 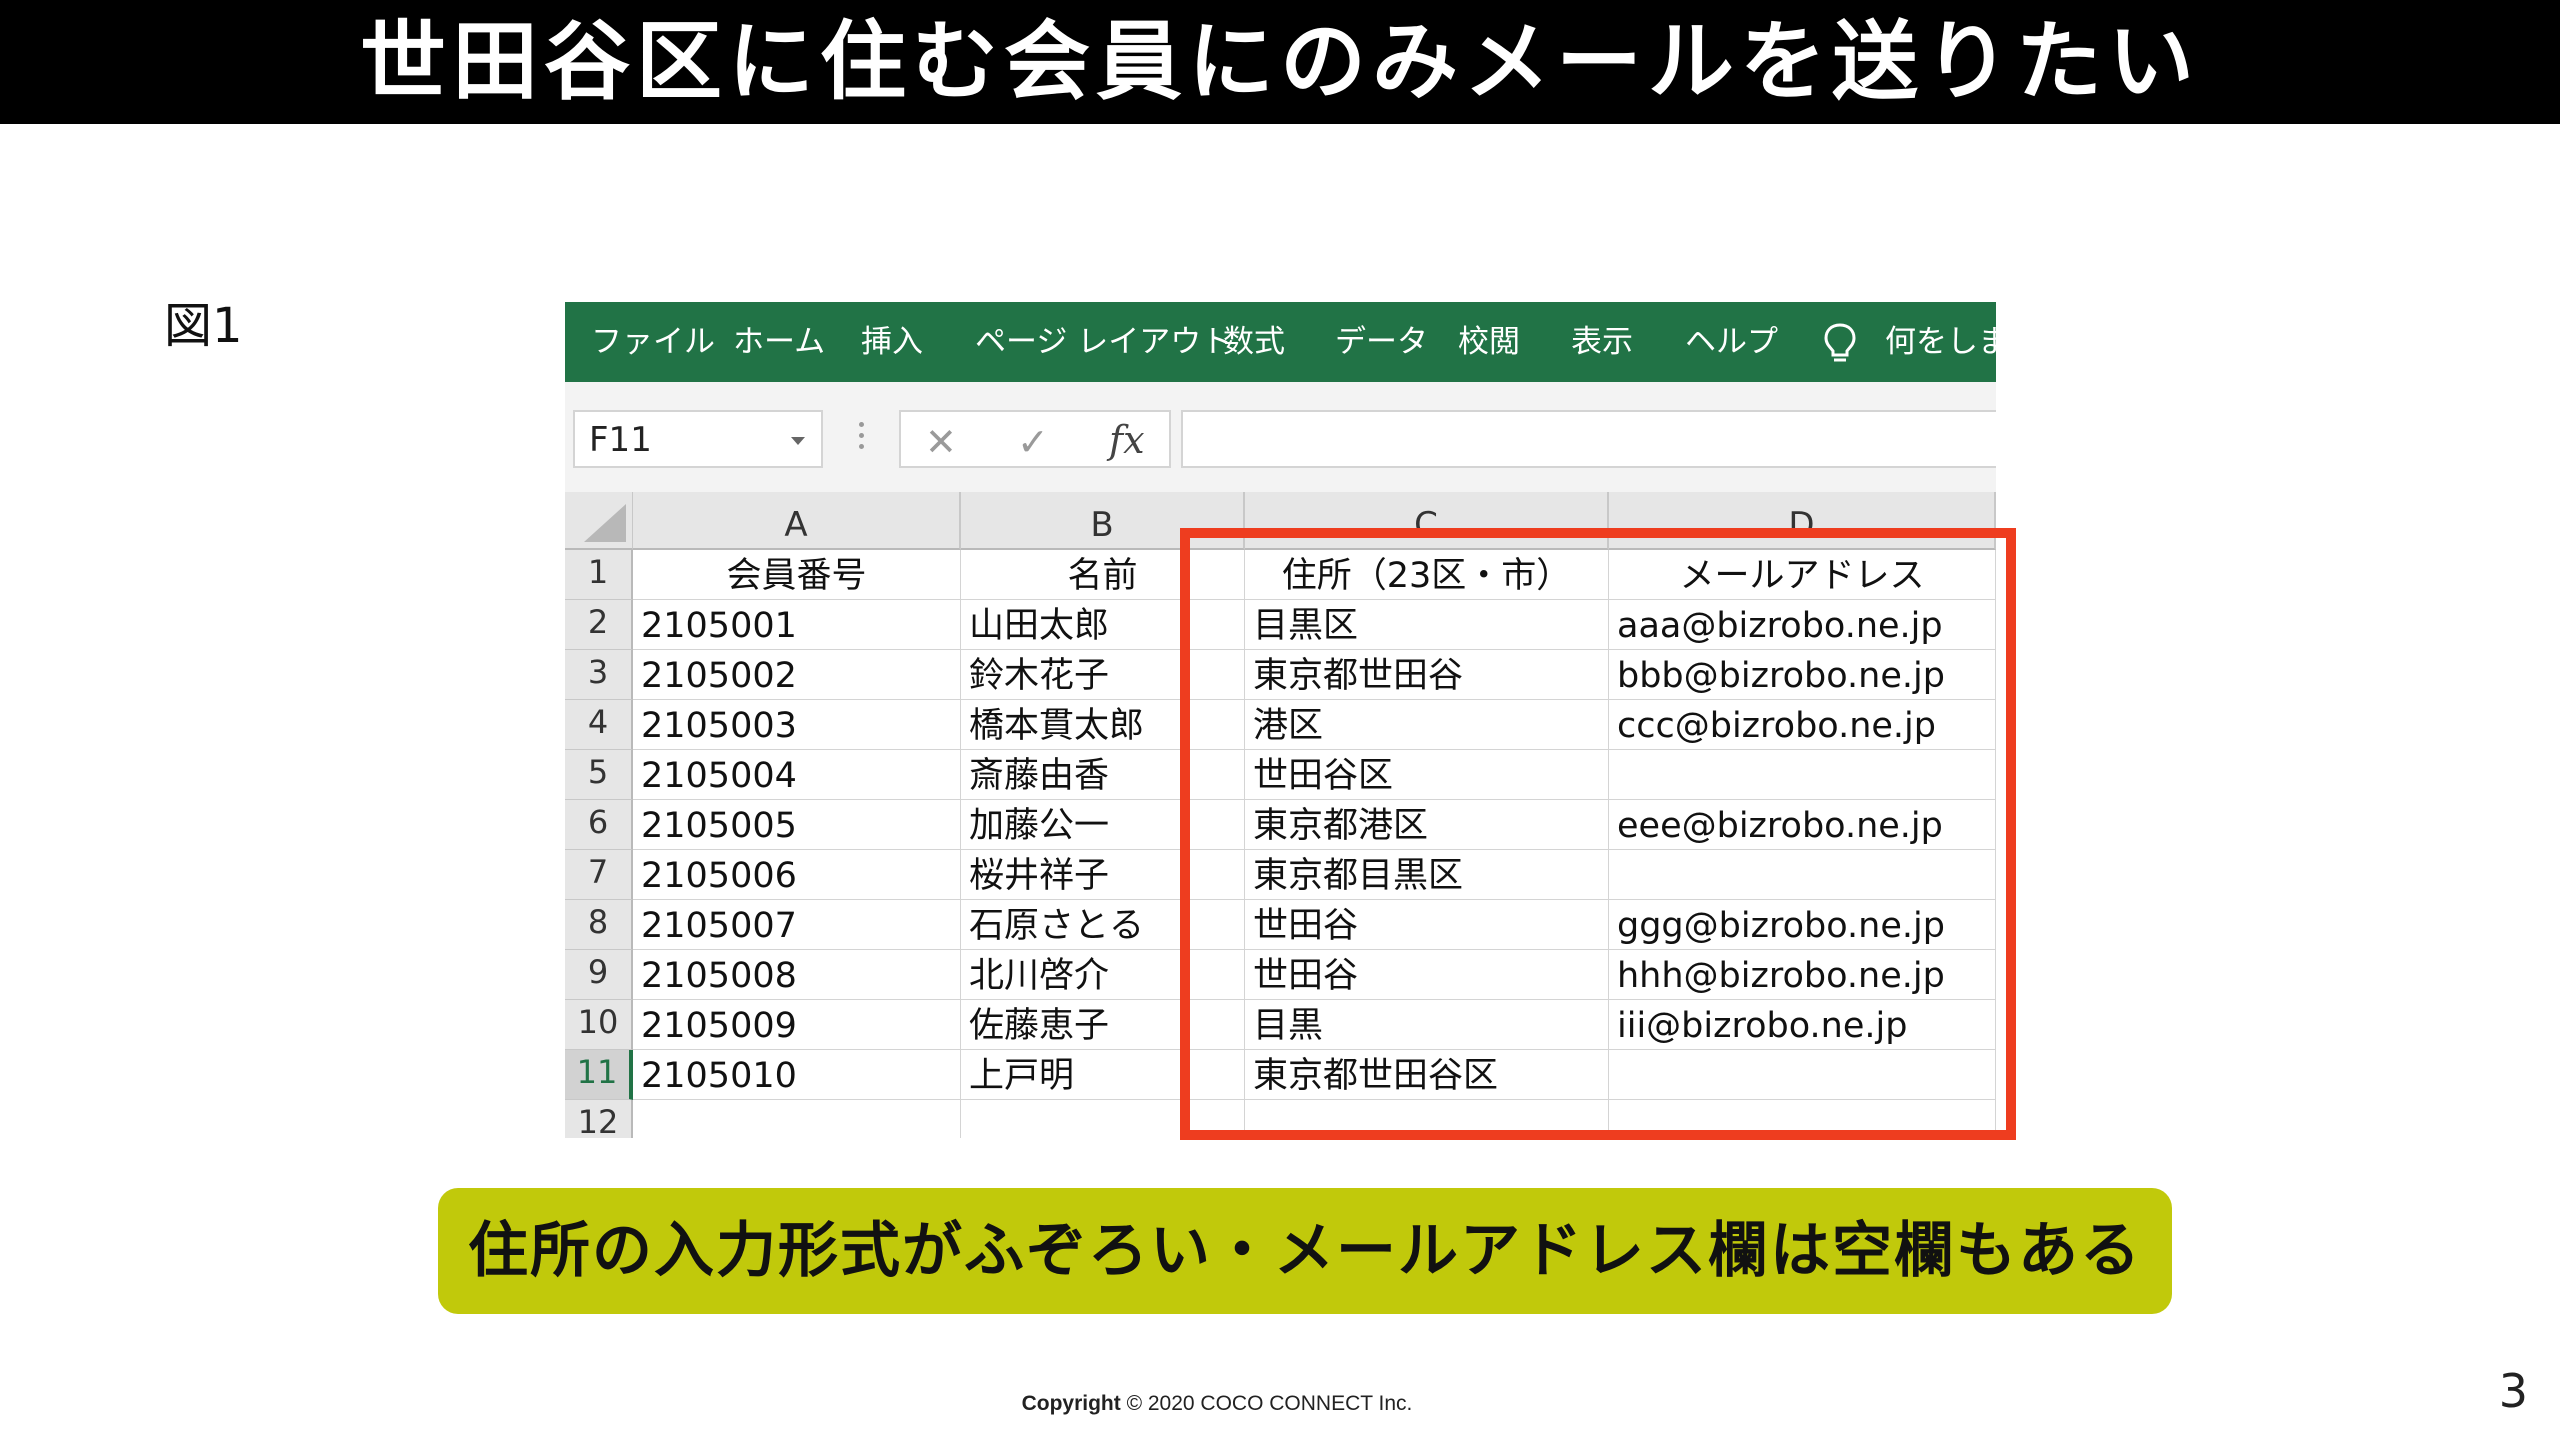 I want to click on row-header-7: 7, so click(x=599, y=875).